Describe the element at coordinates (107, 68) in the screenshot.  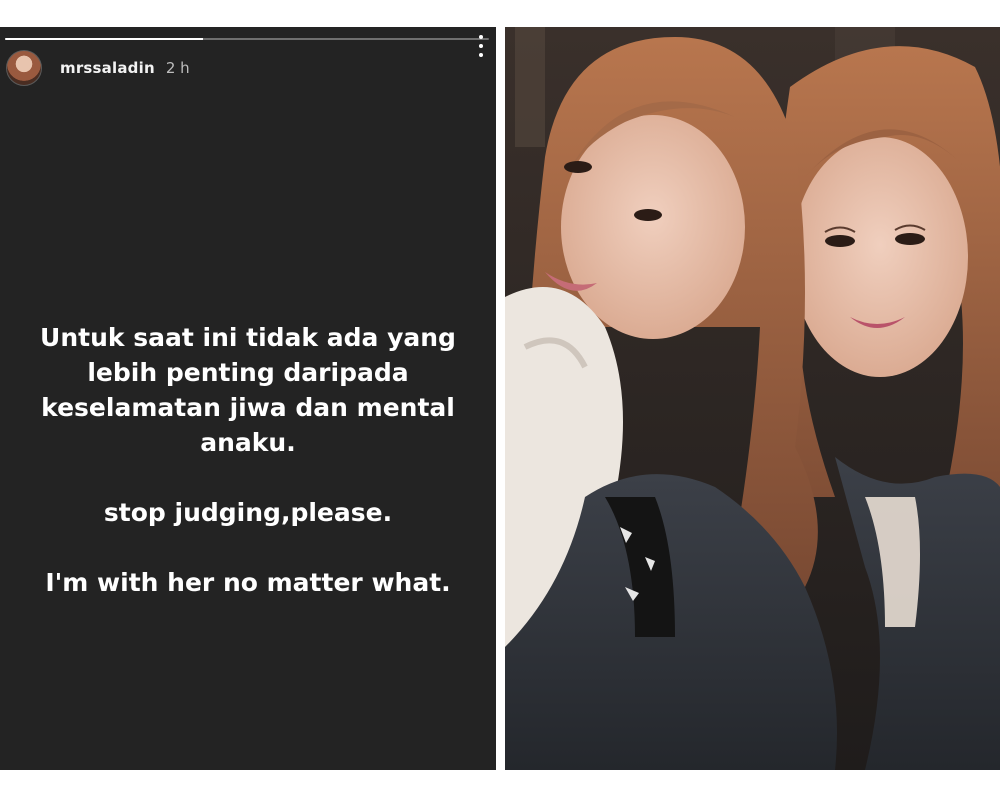
I see `story-username: mrssaladin` at that location.